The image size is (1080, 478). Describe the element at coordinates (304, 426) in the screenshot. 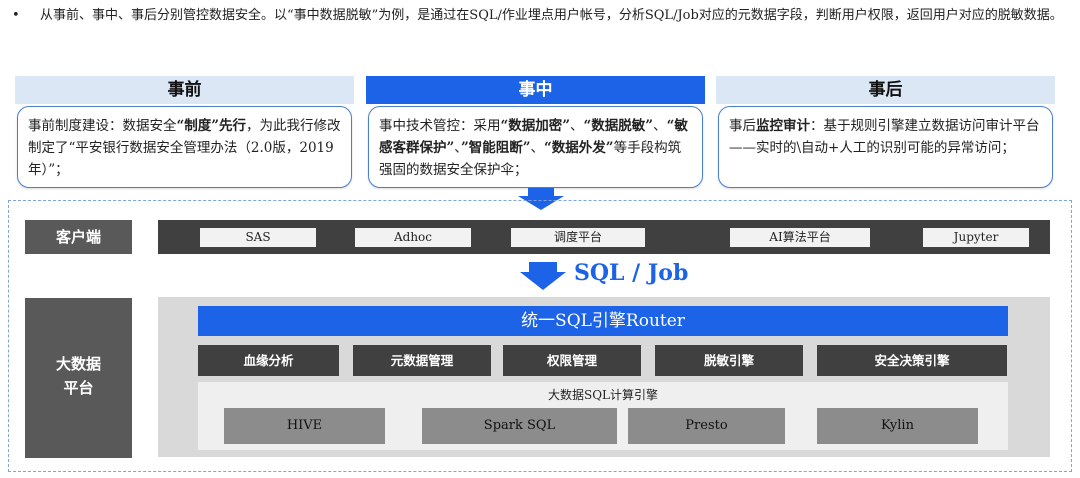

I see `engine-hive: HIVE` at that location.